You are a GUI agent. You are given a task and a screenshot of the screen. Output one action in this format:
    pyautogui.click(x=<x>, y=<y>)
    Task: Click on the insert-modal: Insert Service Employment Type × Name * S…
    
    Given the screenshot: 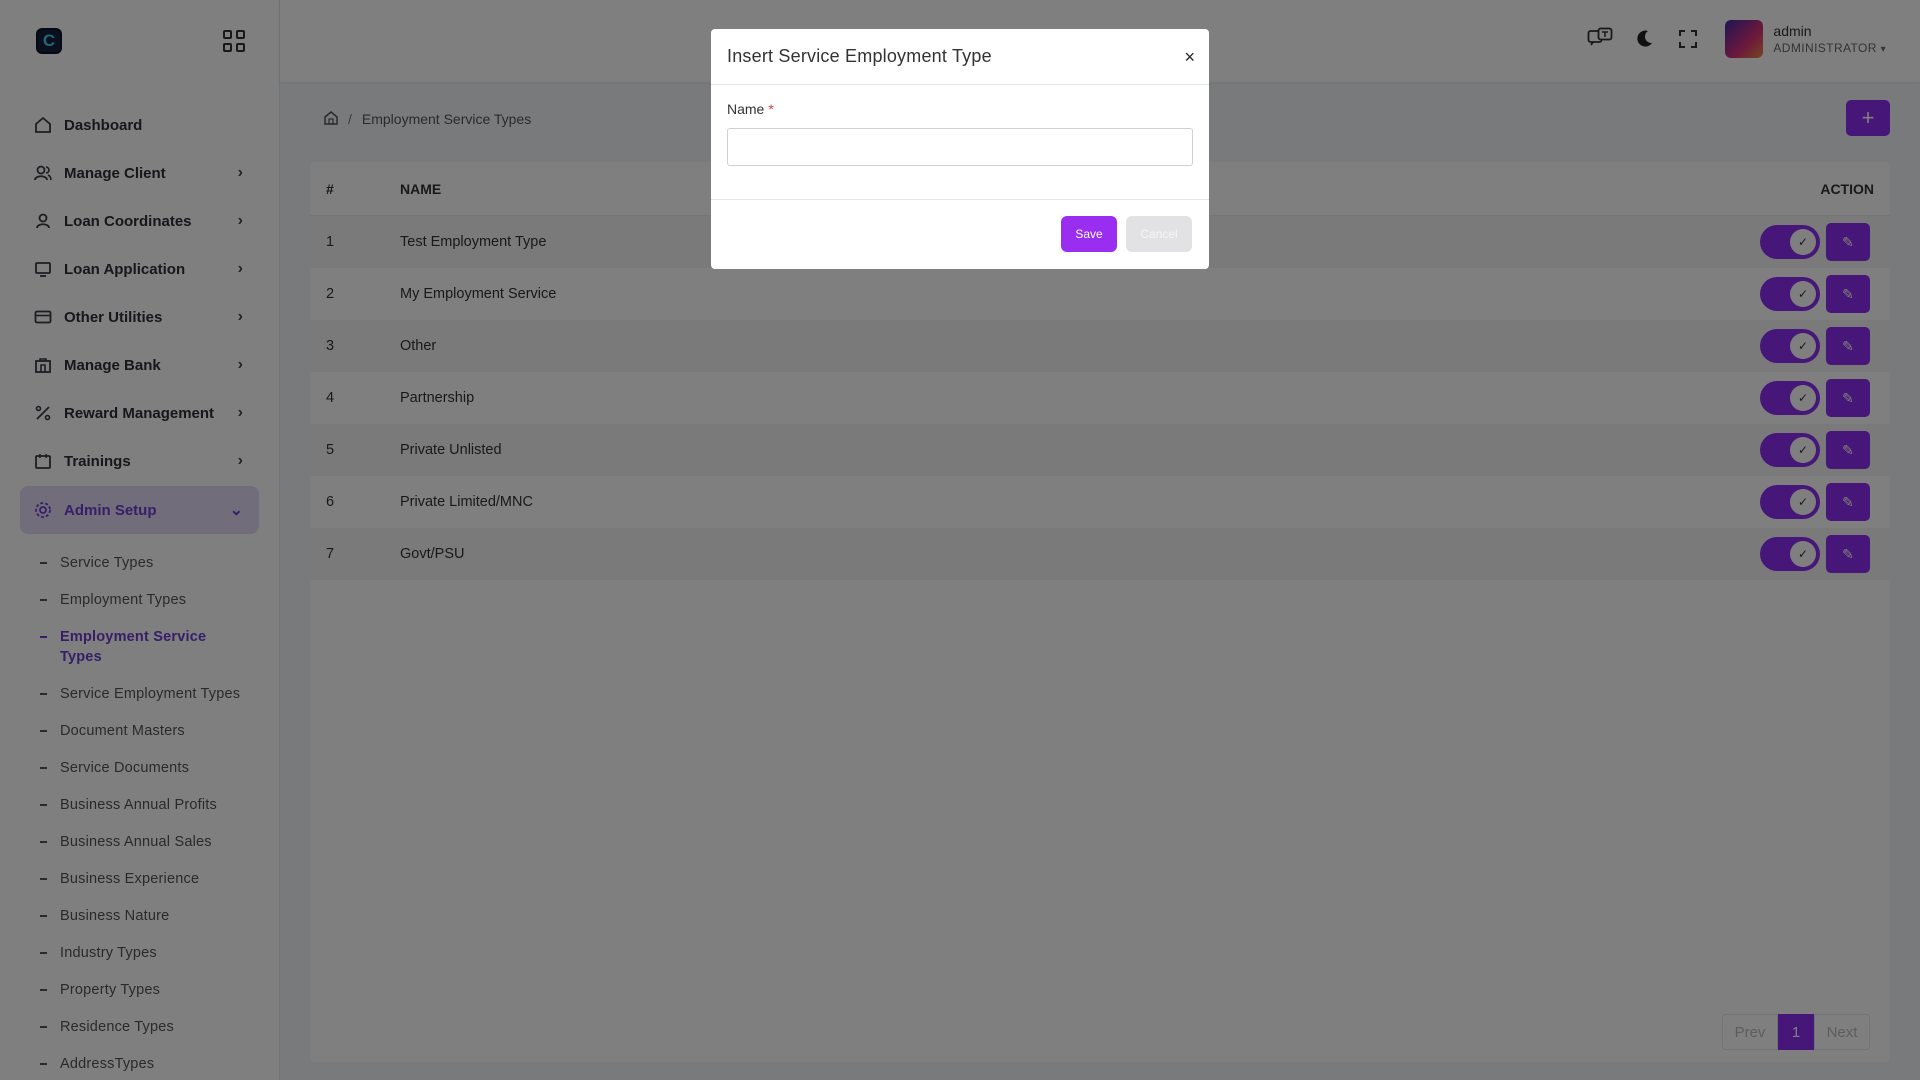 What is the action you would take?
    pyautogui.click(x=960, y=149)
    